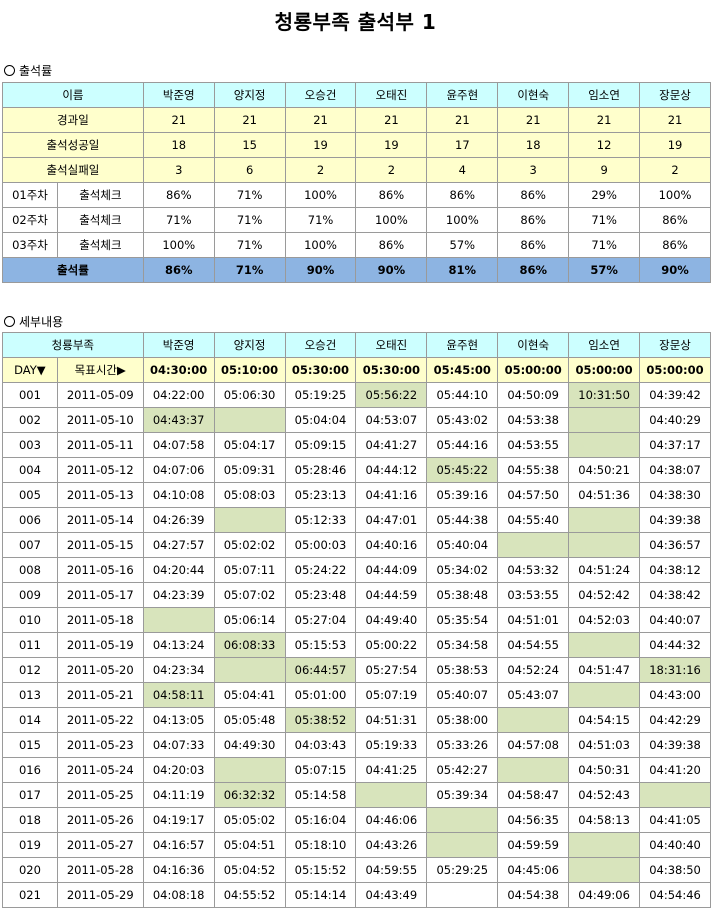 This screenshot has width=711, height=909. I want to click on summary-row: 경과일 21 21 21 21 21 21 21 21, so click(356, 120).